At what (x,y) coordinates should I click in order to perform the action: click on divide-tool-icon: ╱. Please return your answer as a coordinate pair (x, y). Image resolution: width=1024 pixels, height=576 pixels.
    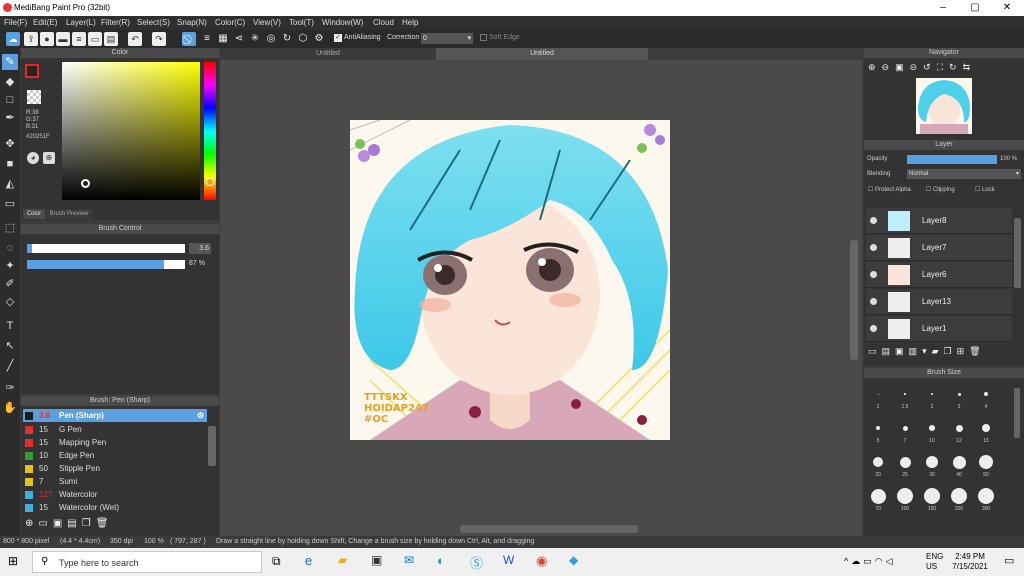
    Looking at the image, I should click on (10, 366).